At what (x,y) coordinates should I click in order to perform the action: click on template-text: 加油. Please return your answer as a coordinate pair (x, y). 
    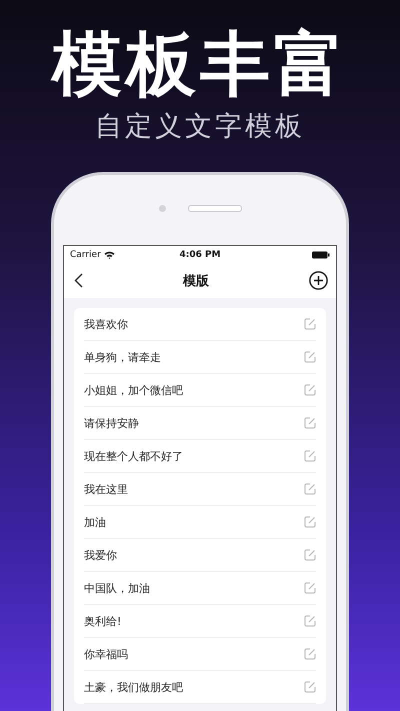
    Looking at the image, I should click on (95, 522).